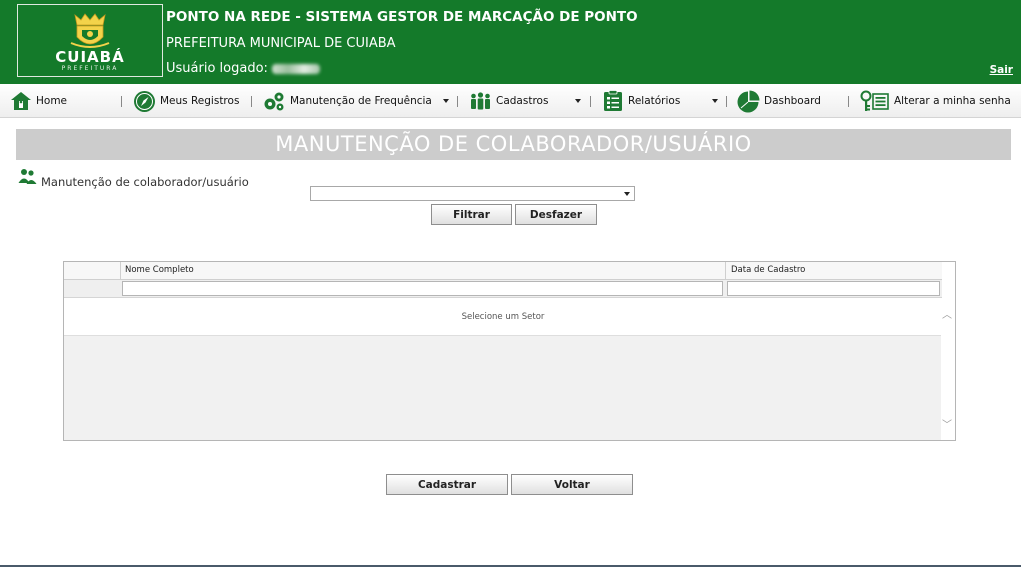 The width and height of the screenshot is (1021, 567). I want to click on table-scrollbar: ︿ ﹀, so click(948, 369).